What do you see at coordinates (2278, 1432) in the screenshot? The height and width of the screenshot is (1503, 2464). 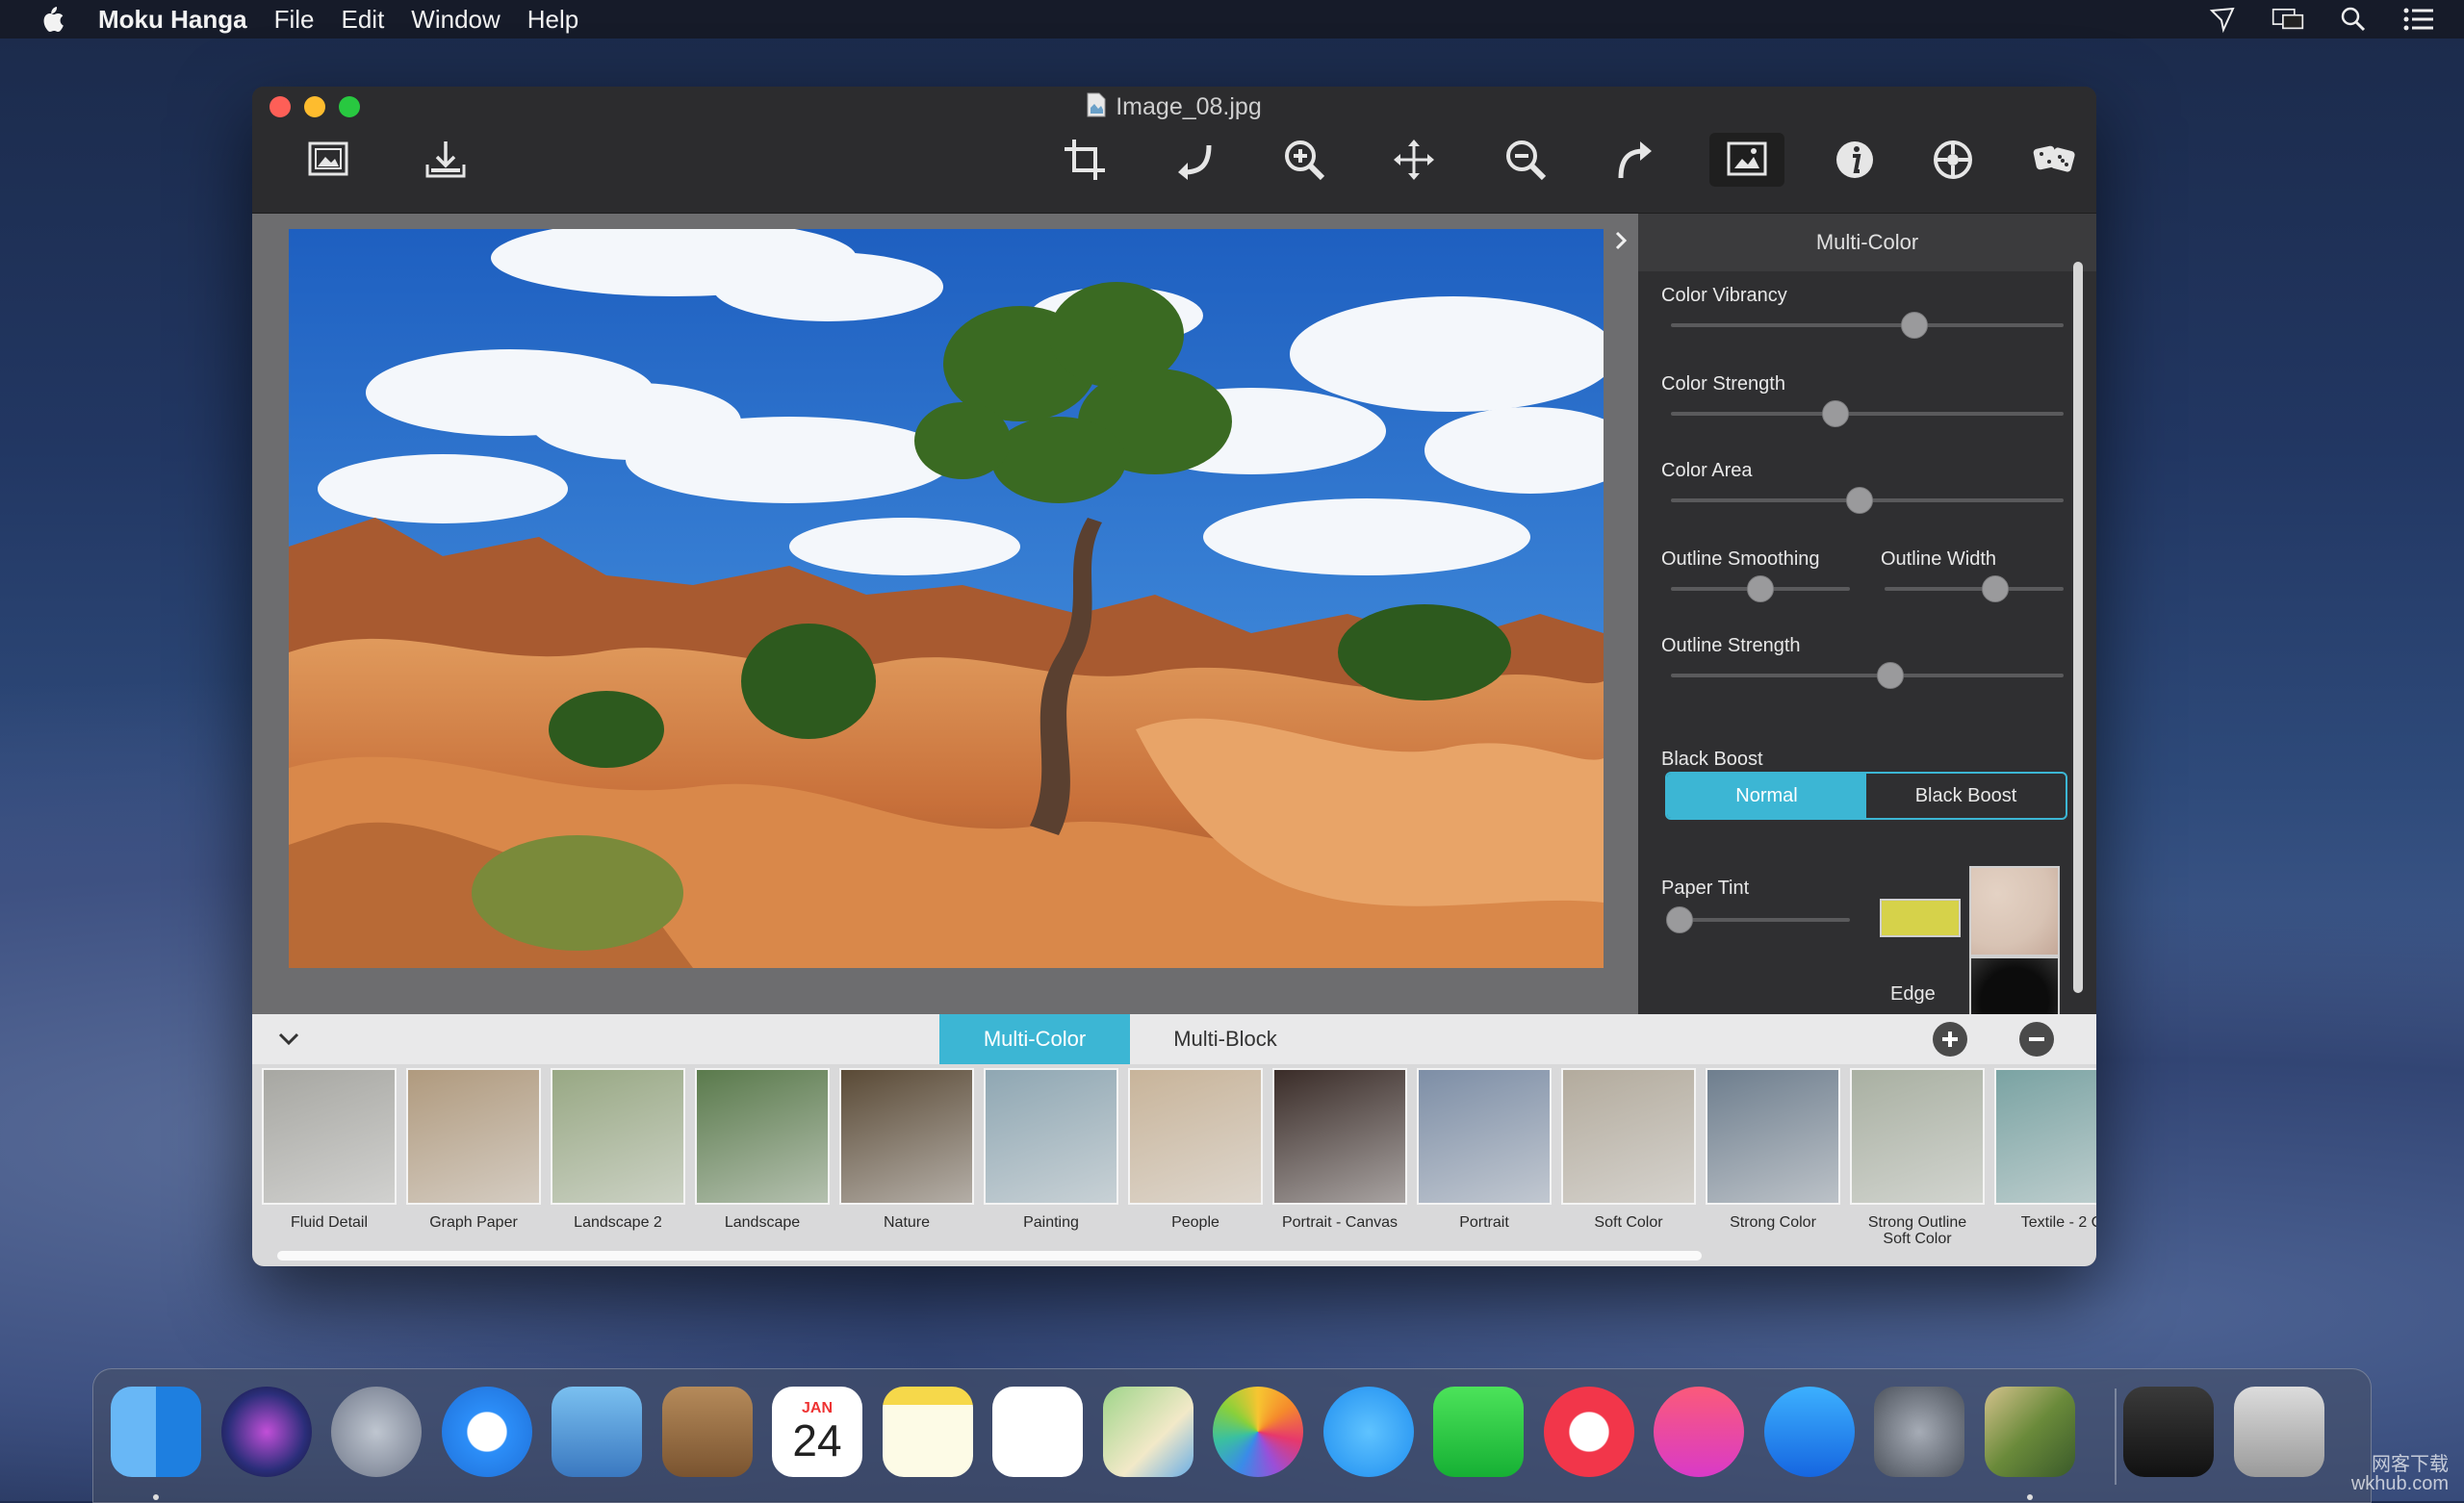 I see `trash-icon` at bounding box center [2278, 1432].